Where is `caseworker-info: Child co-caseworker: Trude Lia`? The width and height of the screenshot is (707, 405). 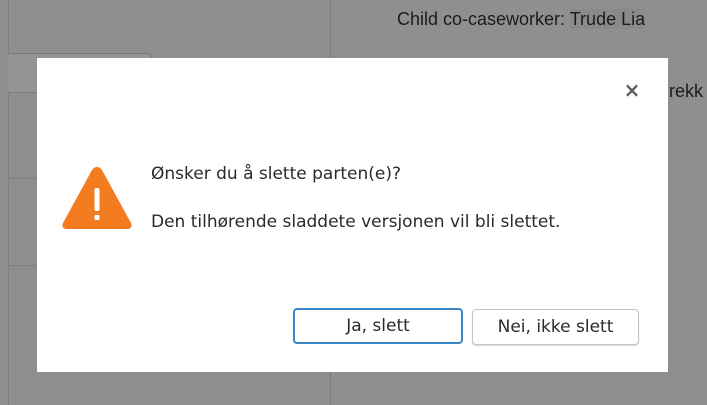 caseworker-info: Child co-caseworker: Trude Lia is located at coordinates (521, 19).